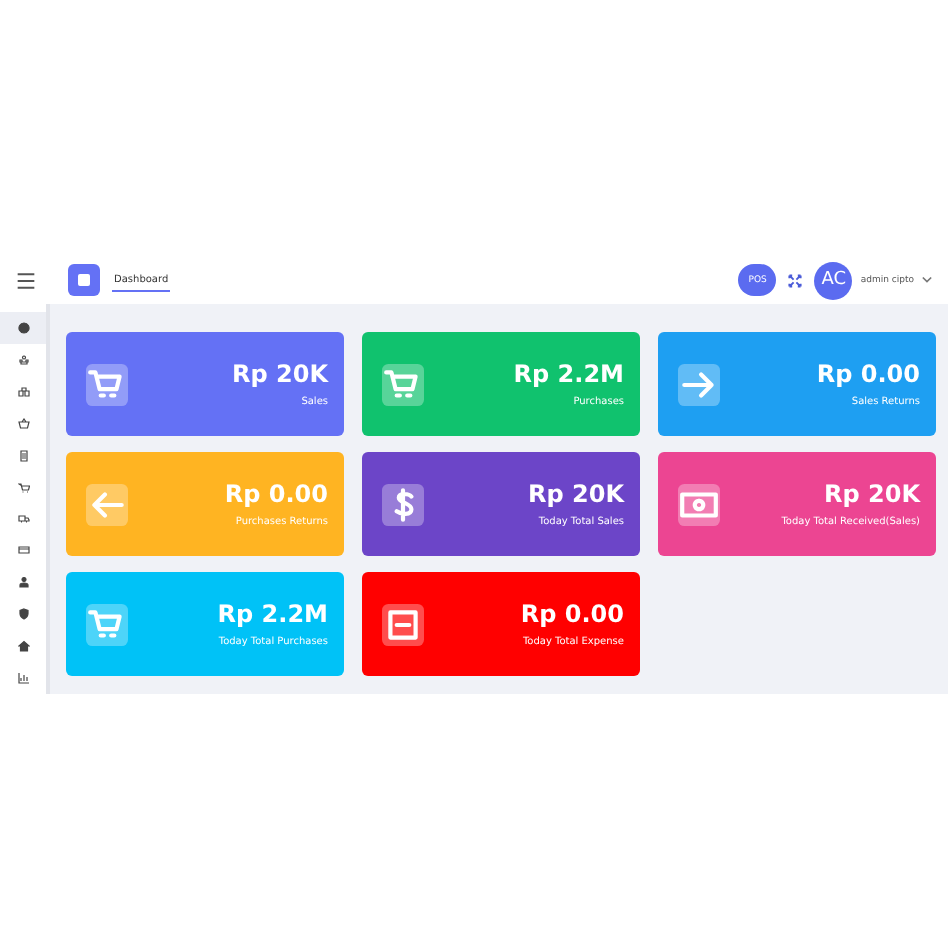 Image resolution: width=948 pixels, height=948 pixels. What do you see at coordinates (699, 504) in the screenshot?
I see `banknote-icon` at bounding box center [699, 504].